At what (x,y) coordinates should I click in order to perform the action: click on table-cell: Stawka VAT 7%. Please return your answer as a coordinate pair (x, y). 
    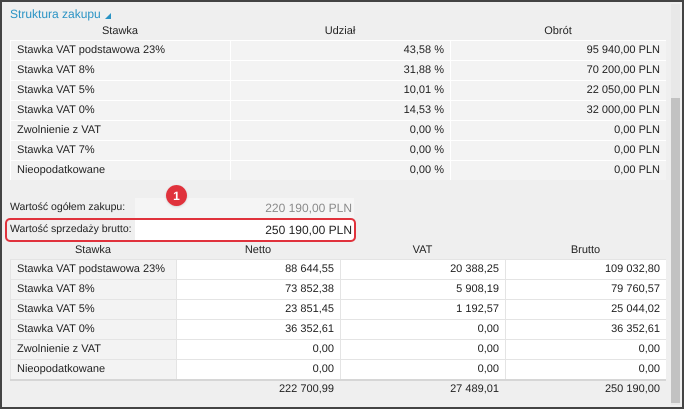
    Looking at the image, I should click on (120, 150).